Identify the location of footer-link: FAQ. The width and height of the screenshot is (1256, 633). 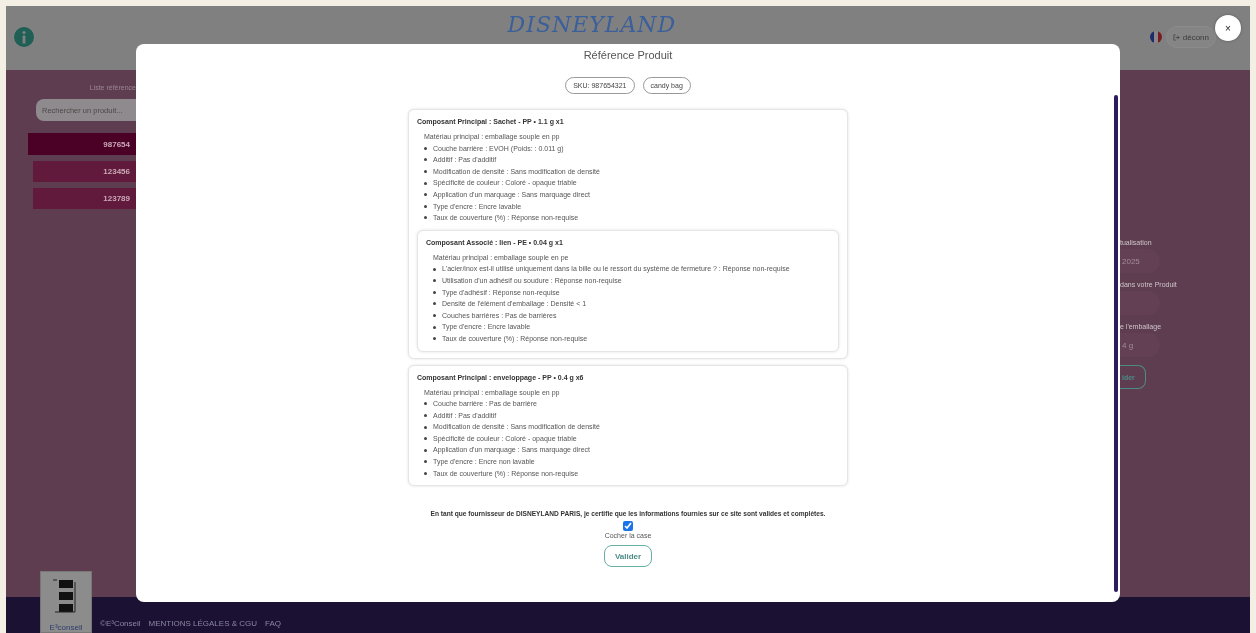
(273, 626).